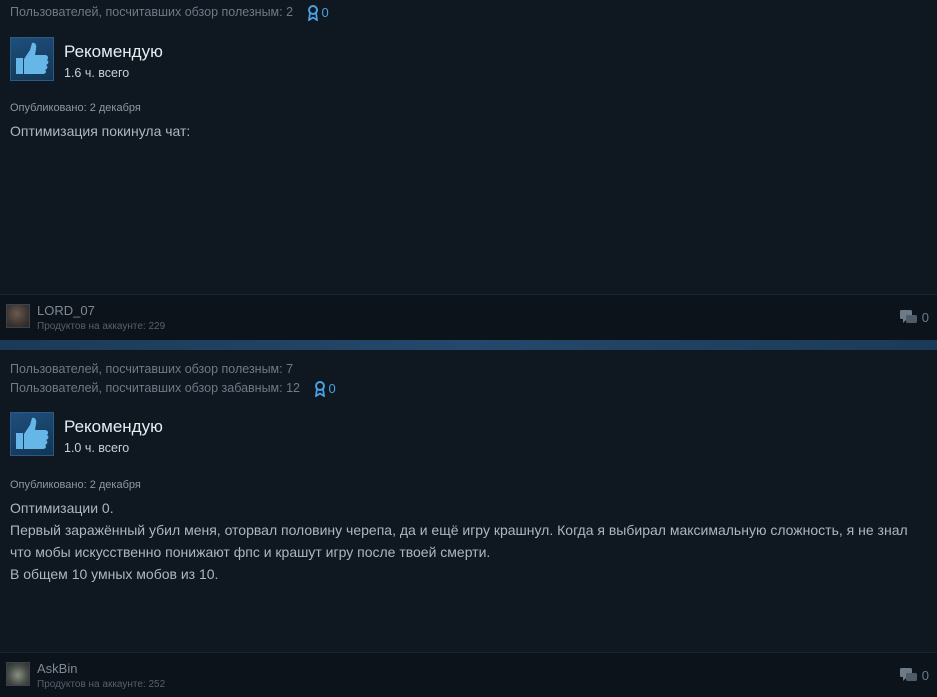 The height and width of the screenshot is (697, 937). Describe the element at coordinates (468, 674) in the screenshot. I see `review-footer: AskBin Продуктов на аккаунте: 252 0` at that location.